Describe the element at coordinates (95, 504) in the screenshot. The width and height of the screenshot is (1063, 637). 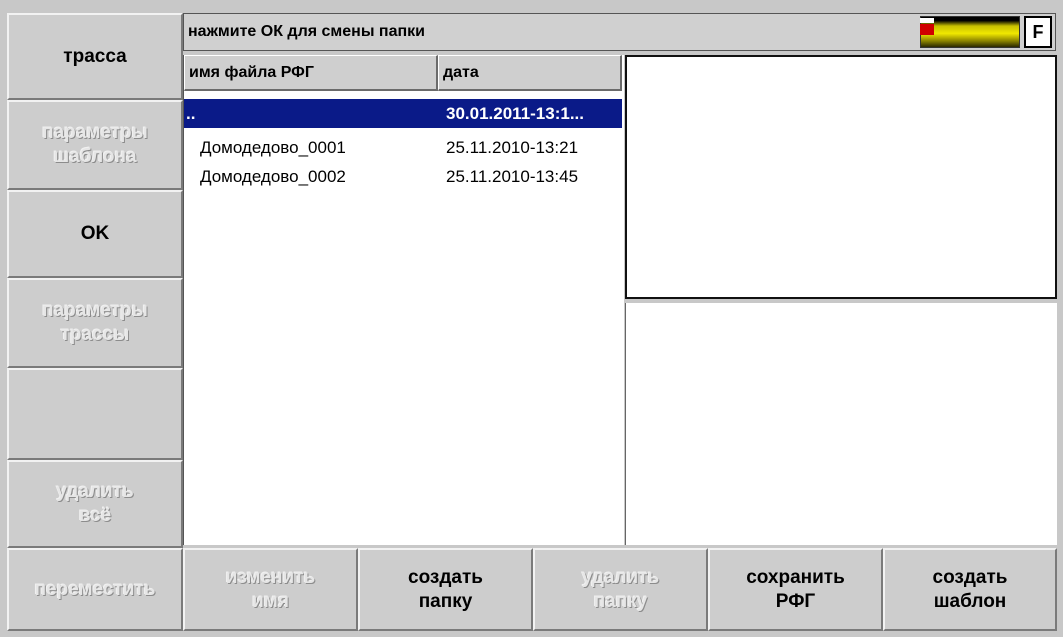
I see `left-btn-delete-all: удалить всё` at that location.